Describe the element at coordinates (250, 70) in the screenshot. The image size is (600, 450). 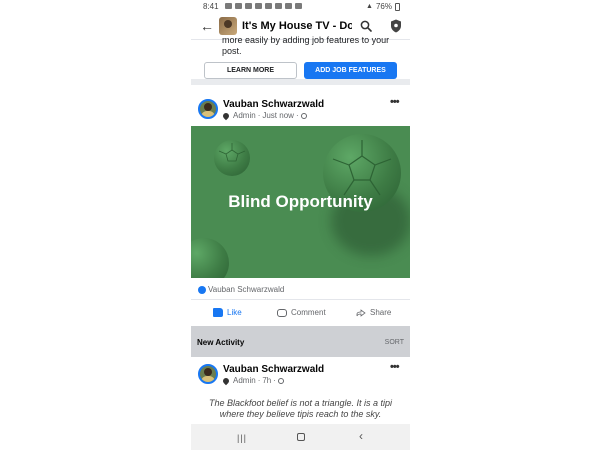
I see `learn-more-button: LEARN MORE` at that location.